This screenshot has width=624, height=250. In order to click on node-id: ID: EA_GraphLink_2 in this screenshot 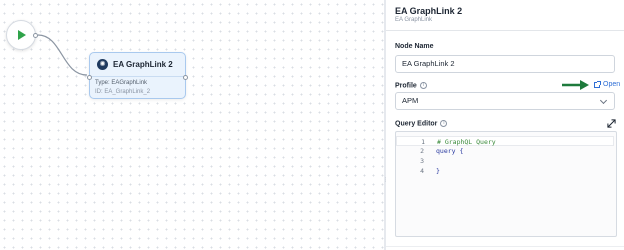, I will do `click(123, 92)`.